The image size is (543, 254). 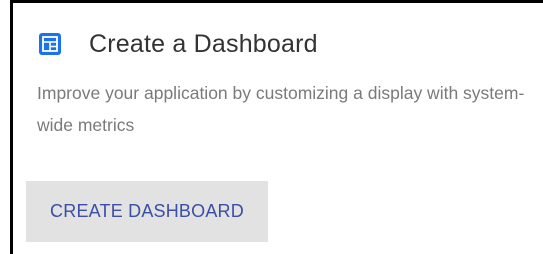 I want to click on create-dashboard-button: CREATE DASHBOARD, so click(x=147, y=211).